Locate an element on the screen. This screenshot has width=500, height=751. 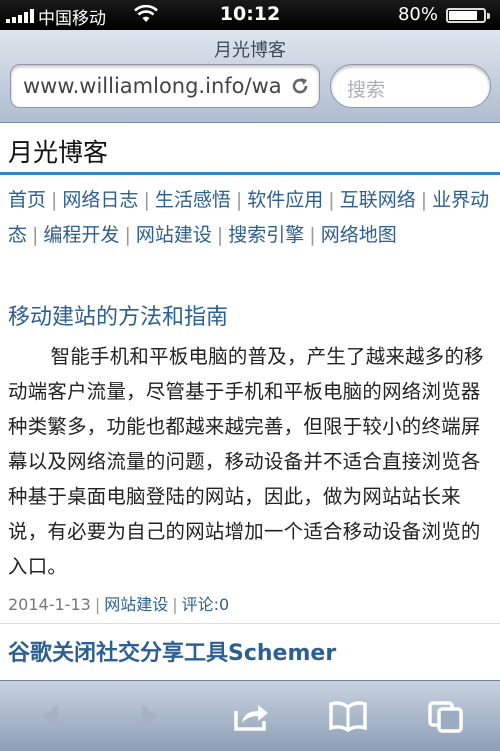
browser-bottom-toolbar is located at coordinates (250, 715).